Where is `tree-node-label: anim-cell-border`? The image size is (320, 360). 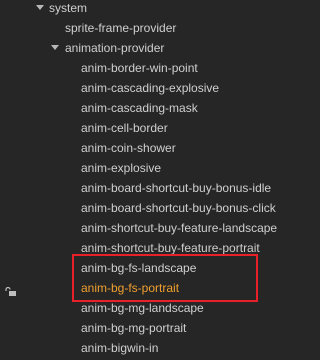 tree-node-label: anim-cell-border is located at coordinates (124, 128).